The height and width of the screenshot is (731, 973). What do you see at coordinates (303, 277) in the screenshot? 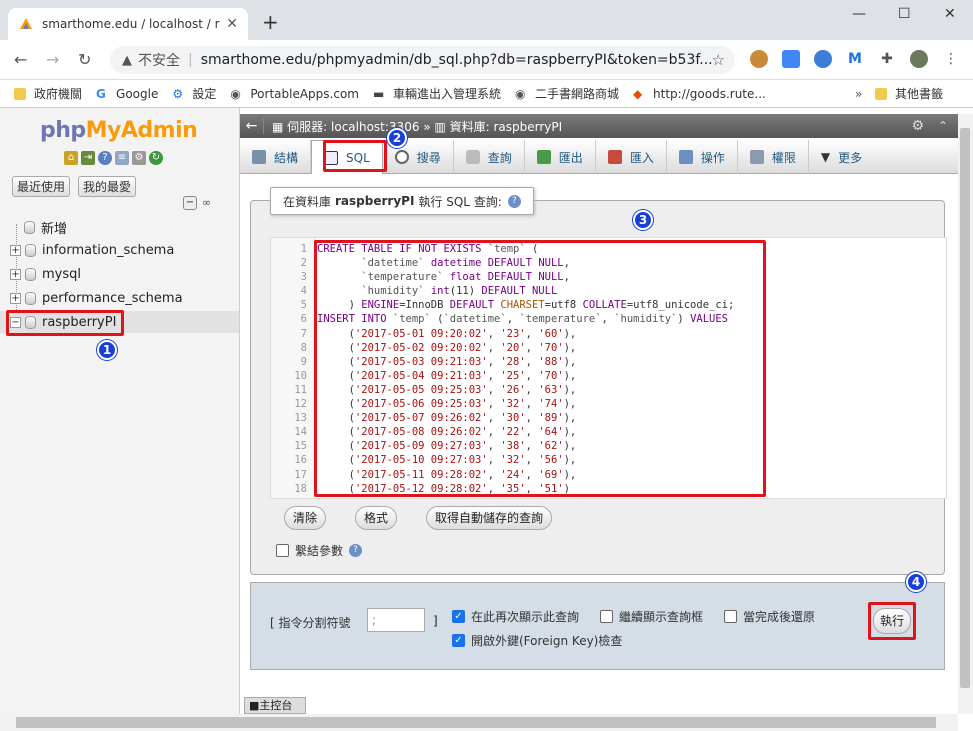
I see `line-number: 3` at bounding box center [303, 277].